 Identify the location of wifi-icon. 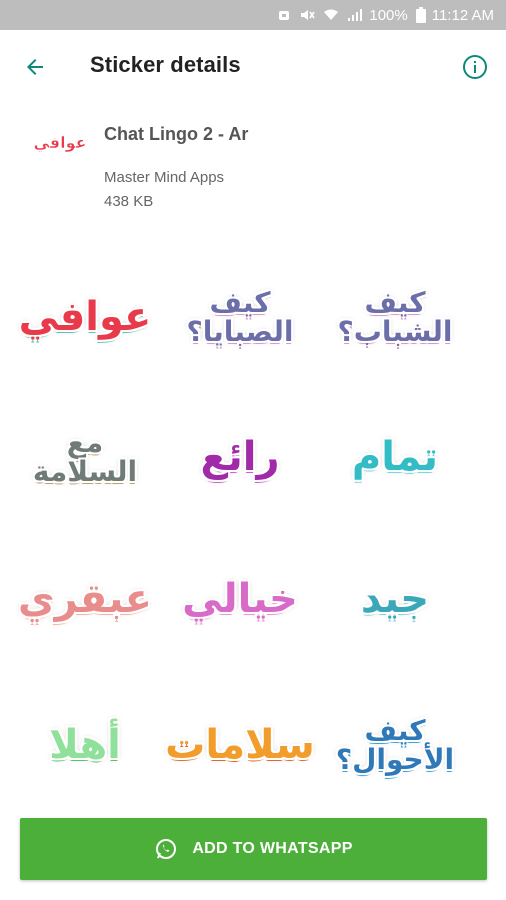
(331, 15).